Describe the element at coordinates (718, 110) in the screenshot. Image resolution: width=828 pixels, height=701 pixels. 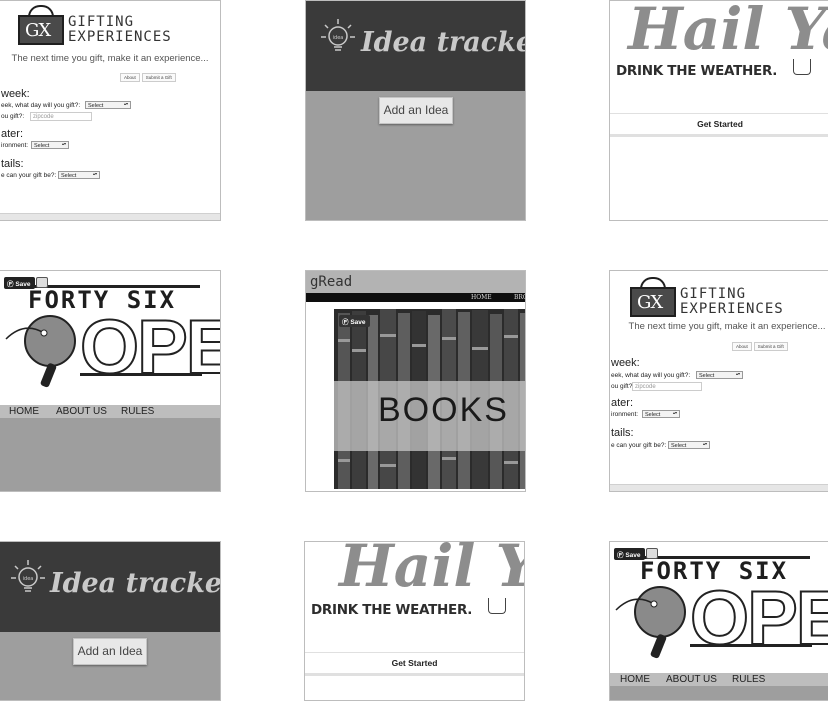
I see `hail-ya-tile-1: Hail Ya DRINK THE WEATHER. Get Started` at that location.